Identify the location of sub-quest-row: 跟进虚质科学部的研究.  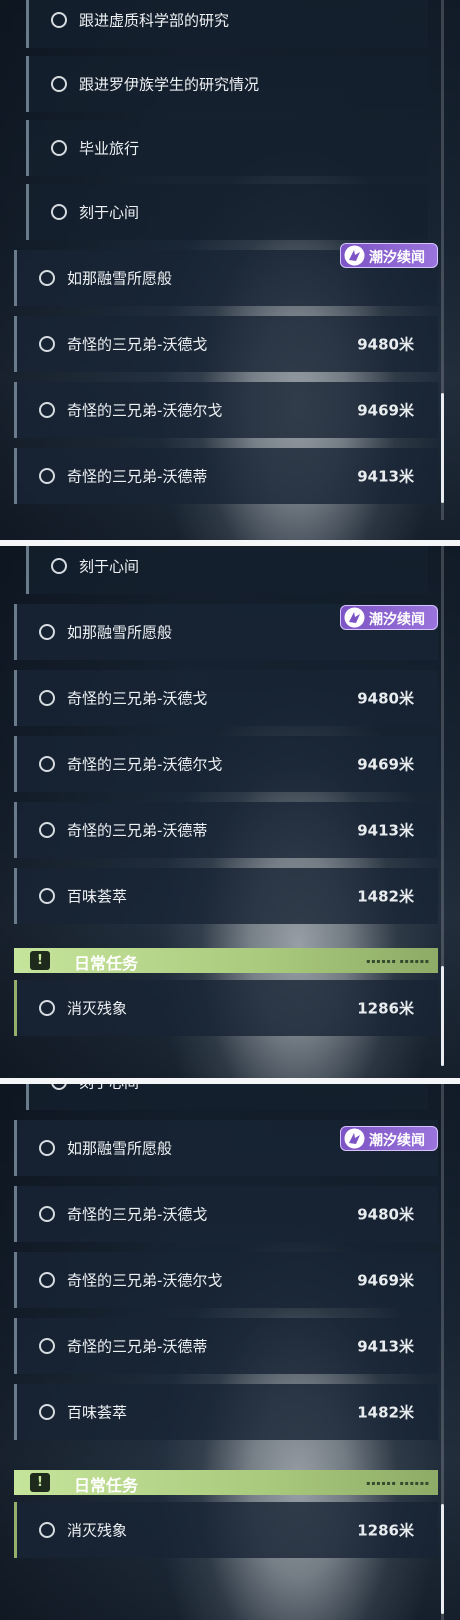
(227, 24).